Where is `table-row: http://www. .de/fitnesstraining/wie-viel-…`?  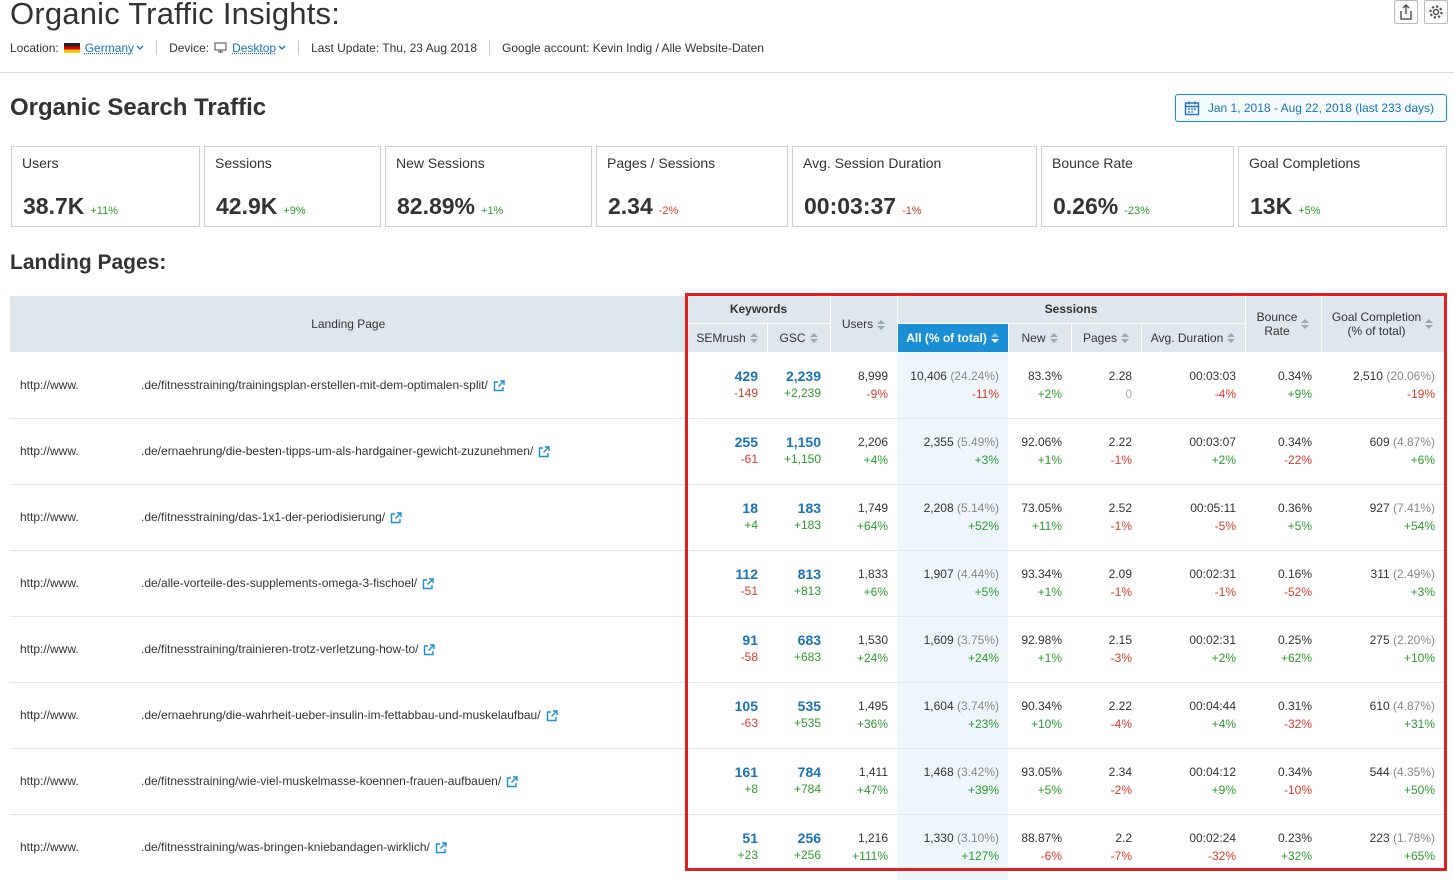
table-row: http://www. .de/fitnesstraining/wie-viel-… is located at coordinates (727, 781).